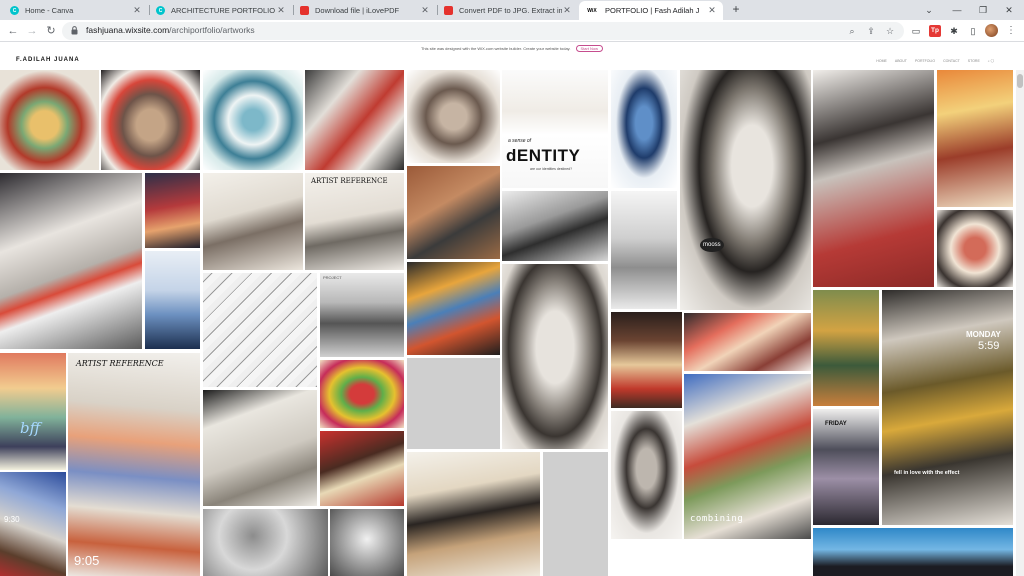  Describe the element at coordinates (48, 60) in the screenshot. I see `site-logo: F.ADILAH JUANA` at that location.